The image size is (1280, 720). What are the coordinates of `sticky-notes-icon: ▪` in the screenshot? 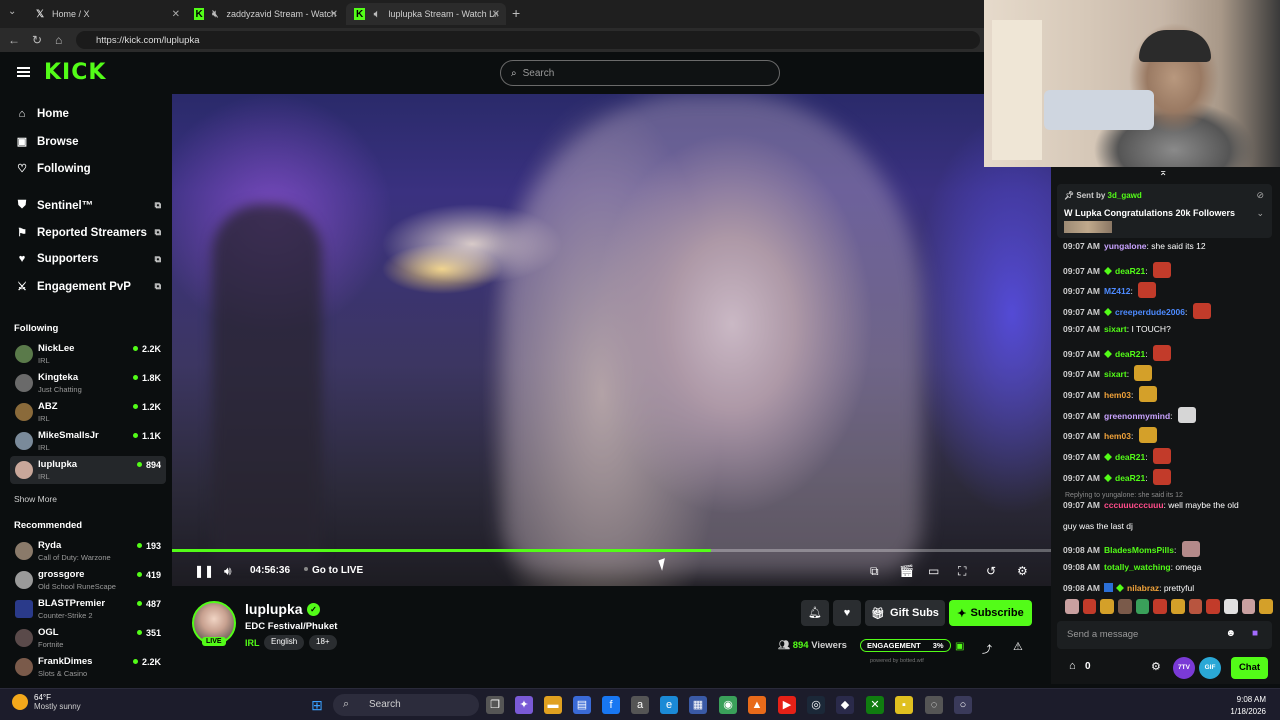 It's located at (904, 705).